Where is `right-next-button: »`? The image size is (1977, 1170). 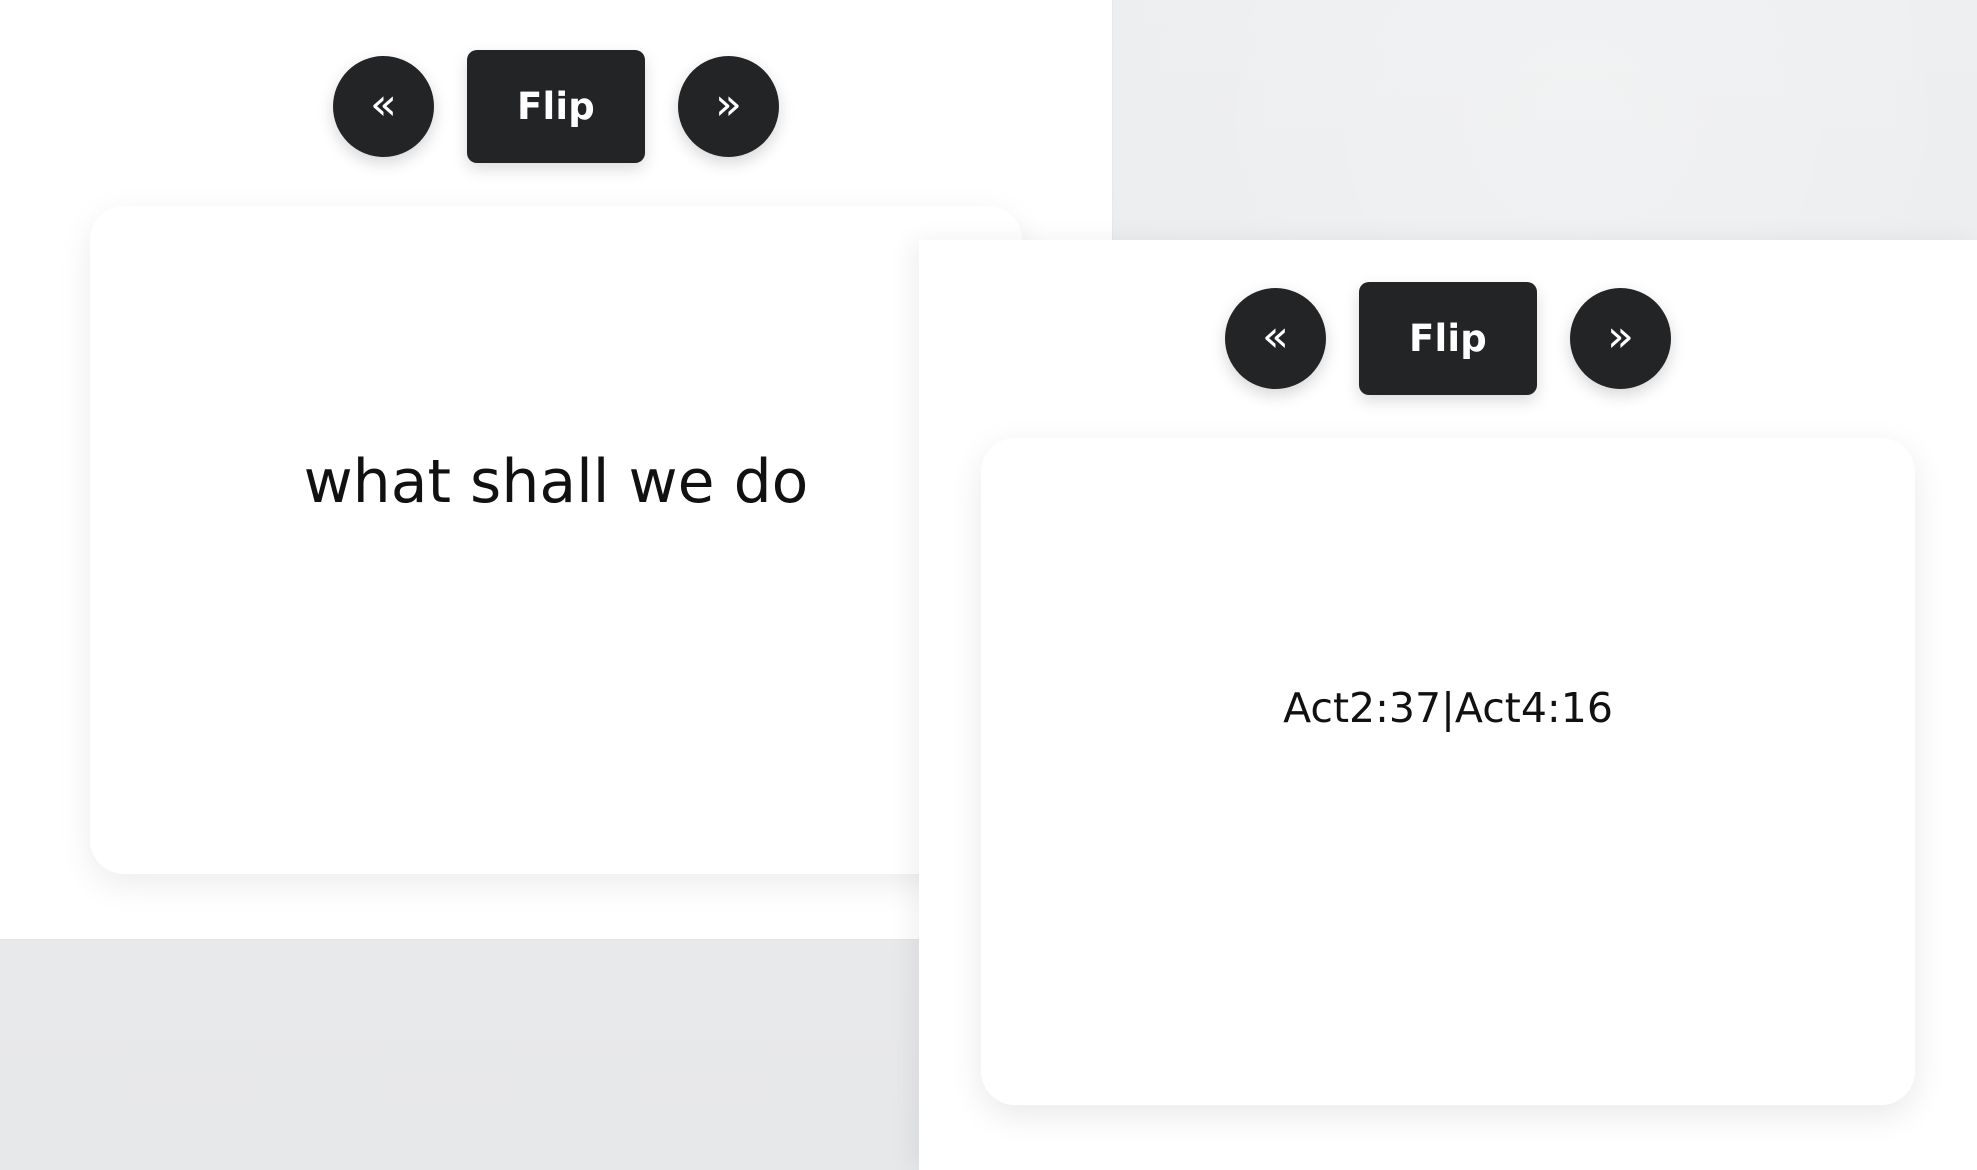
right-next-button: » is located at coordinates (1620, 338).